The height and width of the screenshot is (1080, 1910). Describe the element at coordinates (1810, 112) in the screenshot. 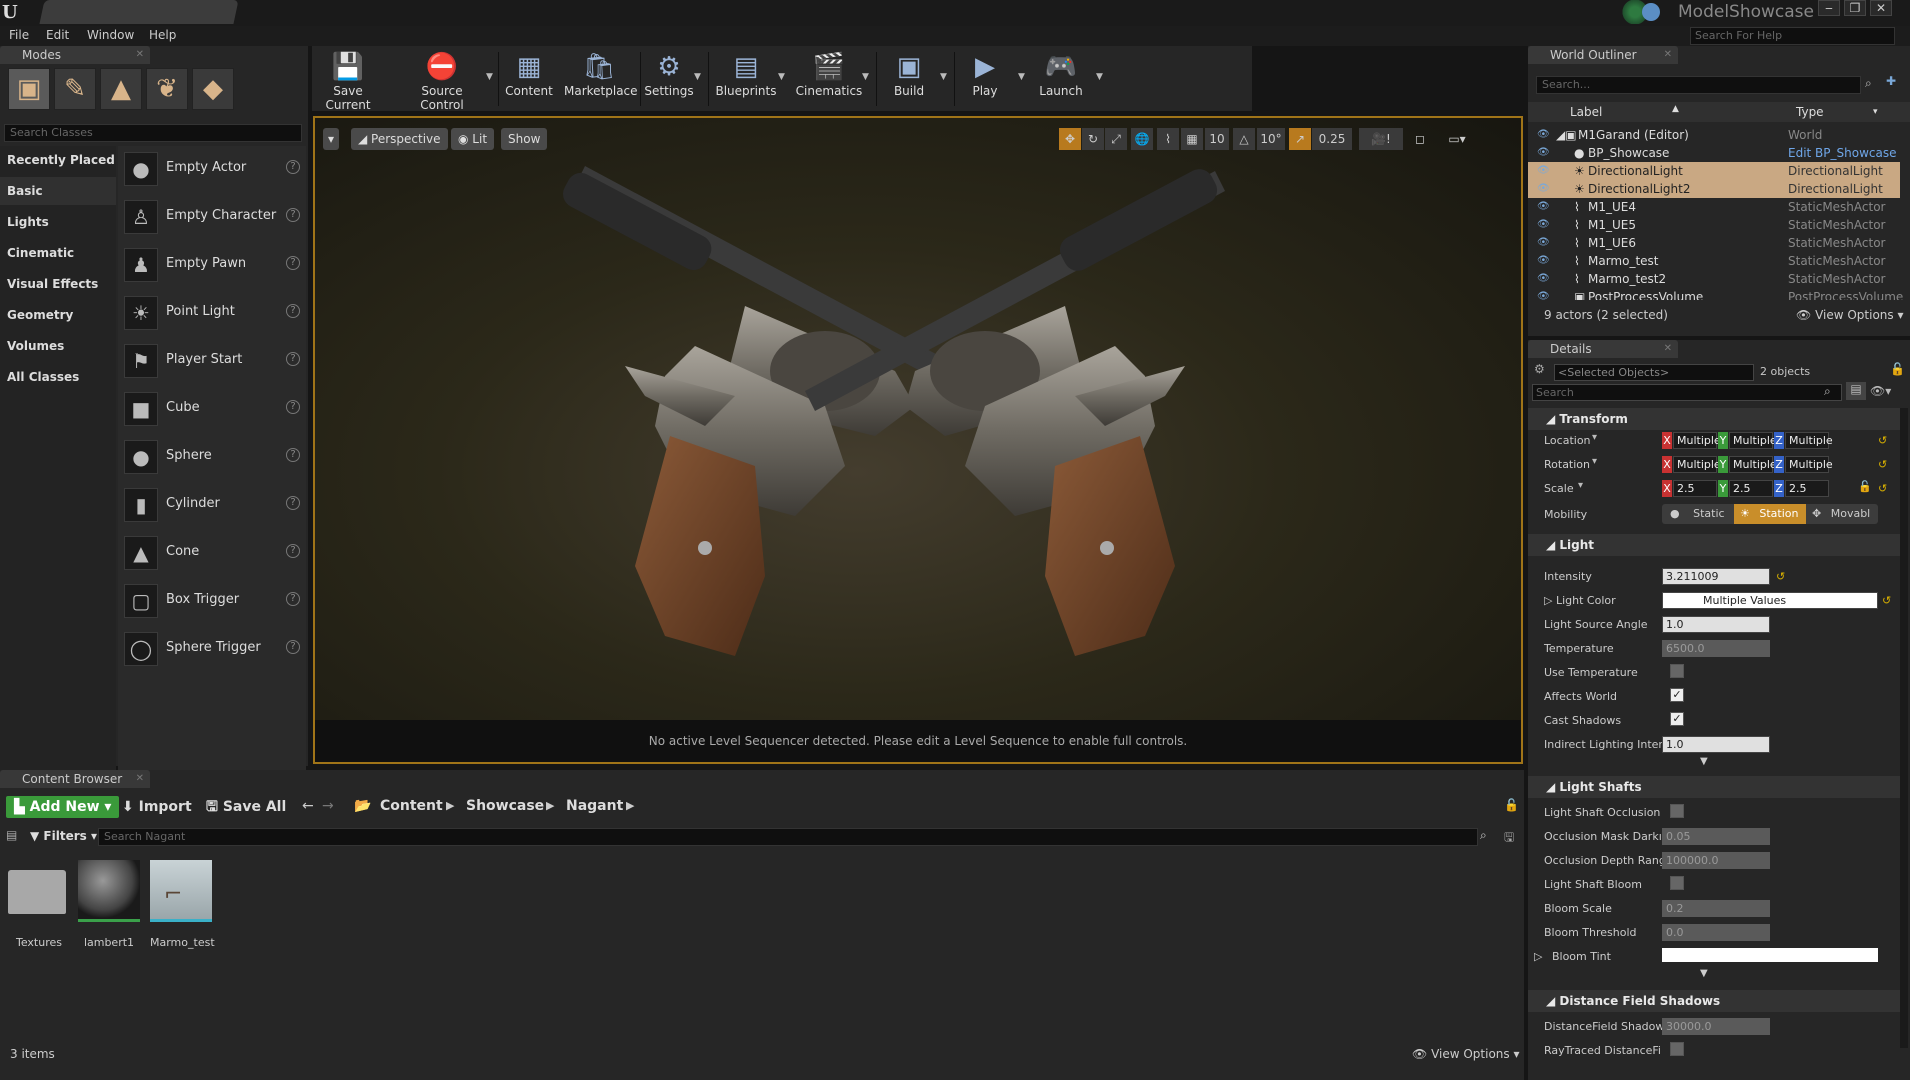

I see `column-type-header: Type` at that location.